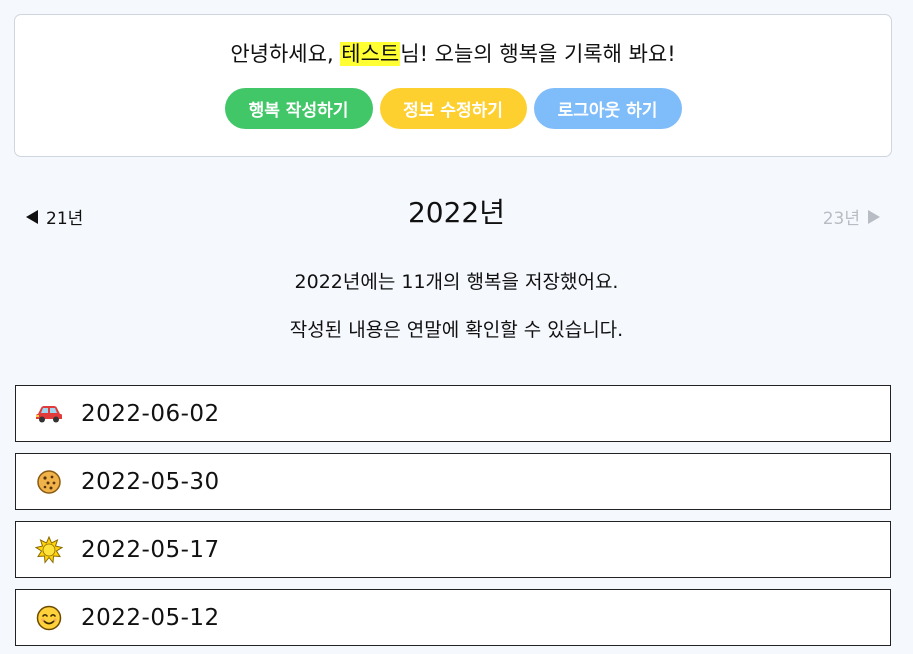 This screenshot has width=913, height=654. What do you see at coordinates (538, 54) in the screenshot?
I see `greeting-suffix: 님! 오늘의 행복을 기록해 봐요!` at bounding box center [538, 54].